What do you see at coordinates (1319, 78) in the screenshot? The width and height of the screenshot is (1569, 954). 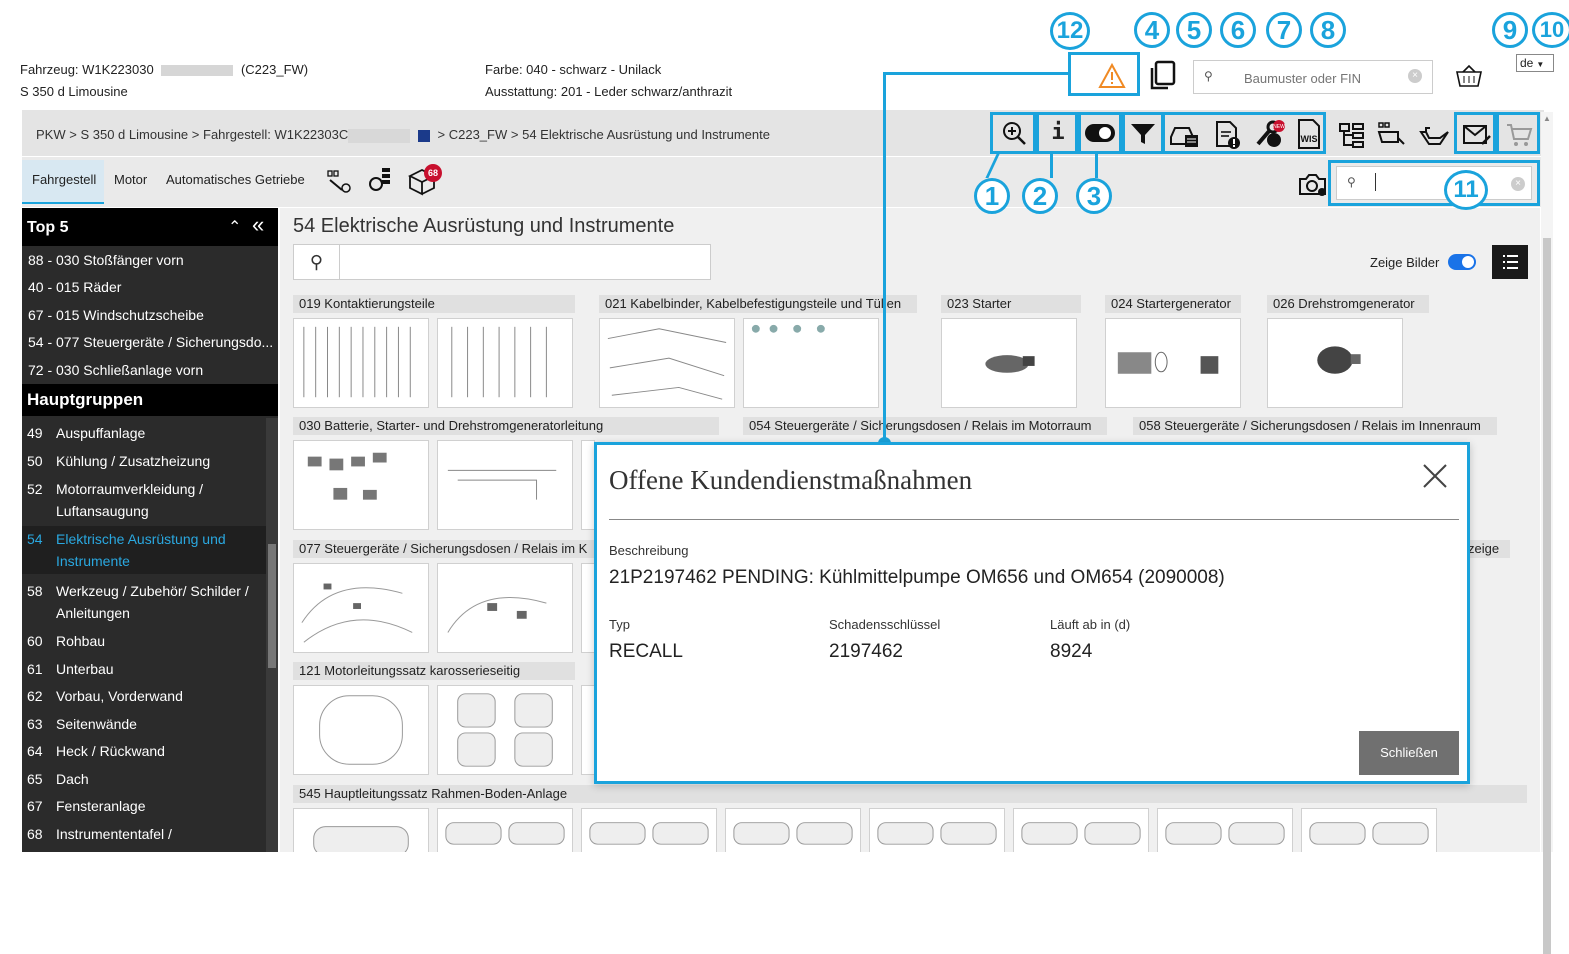 I see `fin-search-input` at bounding box center [1319, 78].